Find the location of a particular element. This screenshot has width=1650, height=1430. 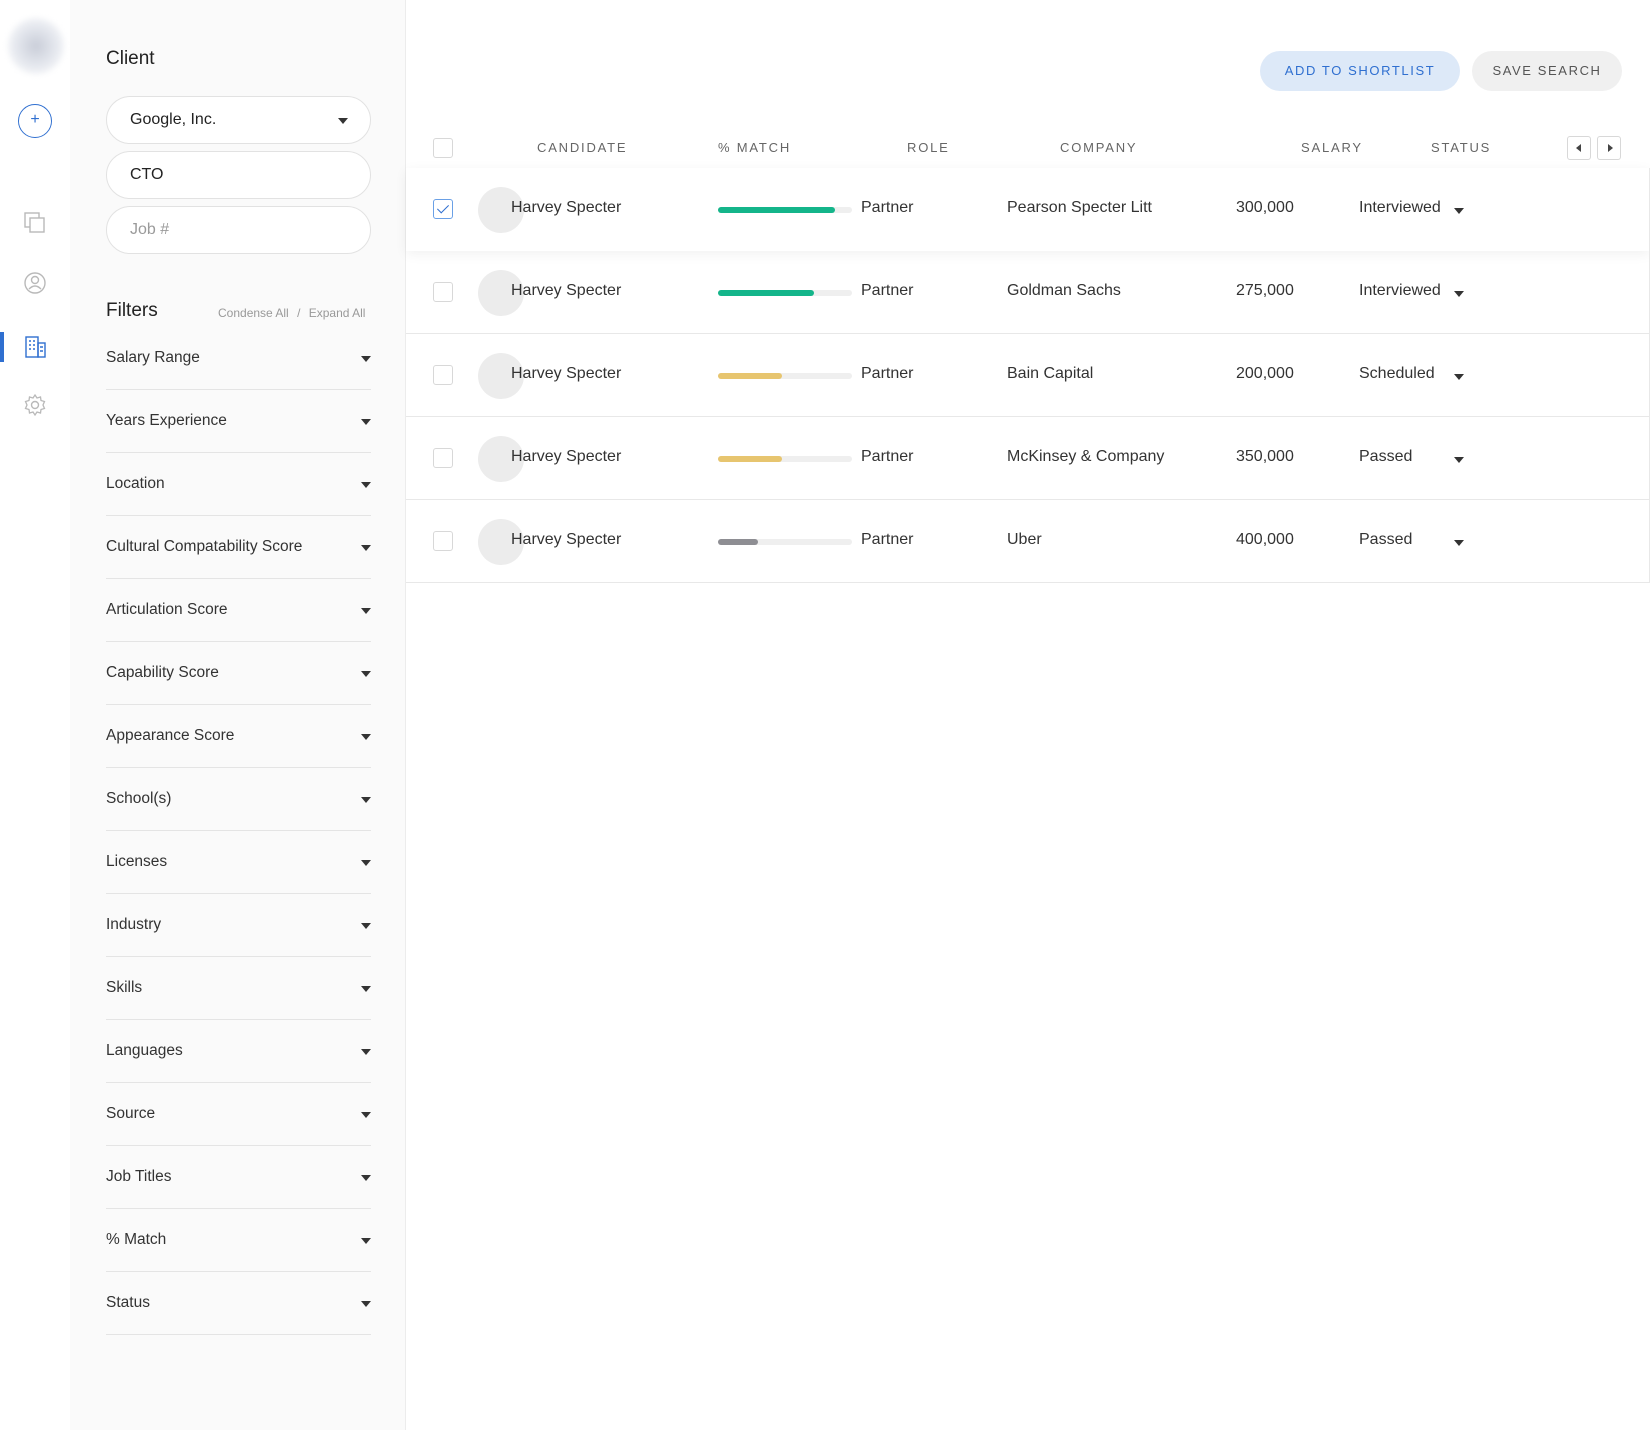

filter-item: Years Experience is located at coordinates (238, 421).